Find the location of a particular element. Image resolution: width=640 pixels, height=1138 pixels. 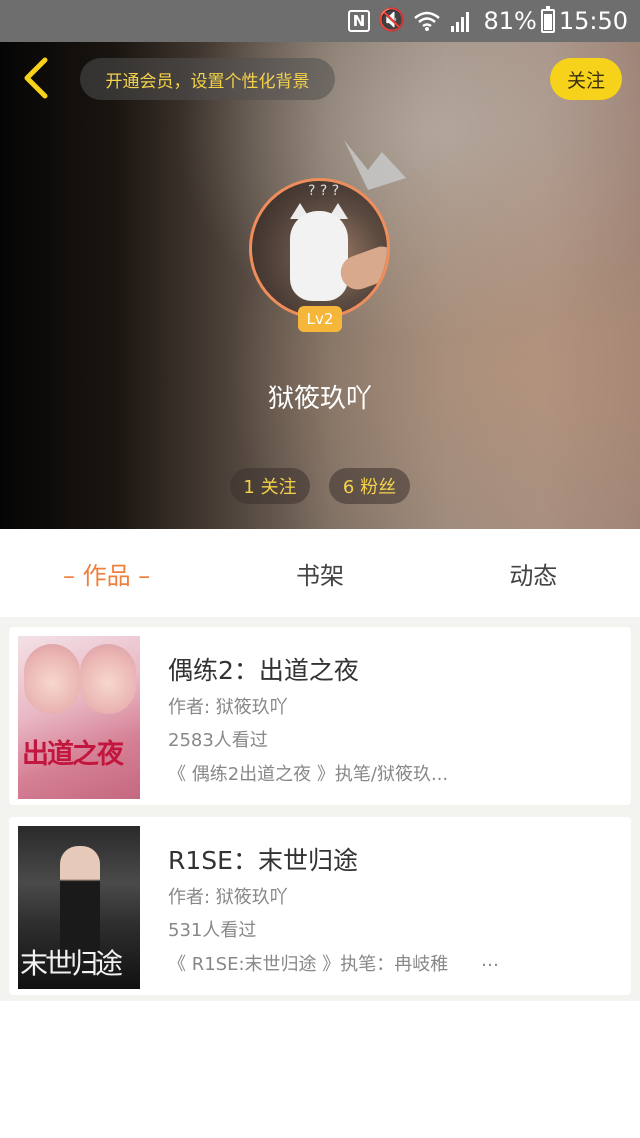

profile-tabs: 作品 书架 动态 is located at coordinates (320, 573).